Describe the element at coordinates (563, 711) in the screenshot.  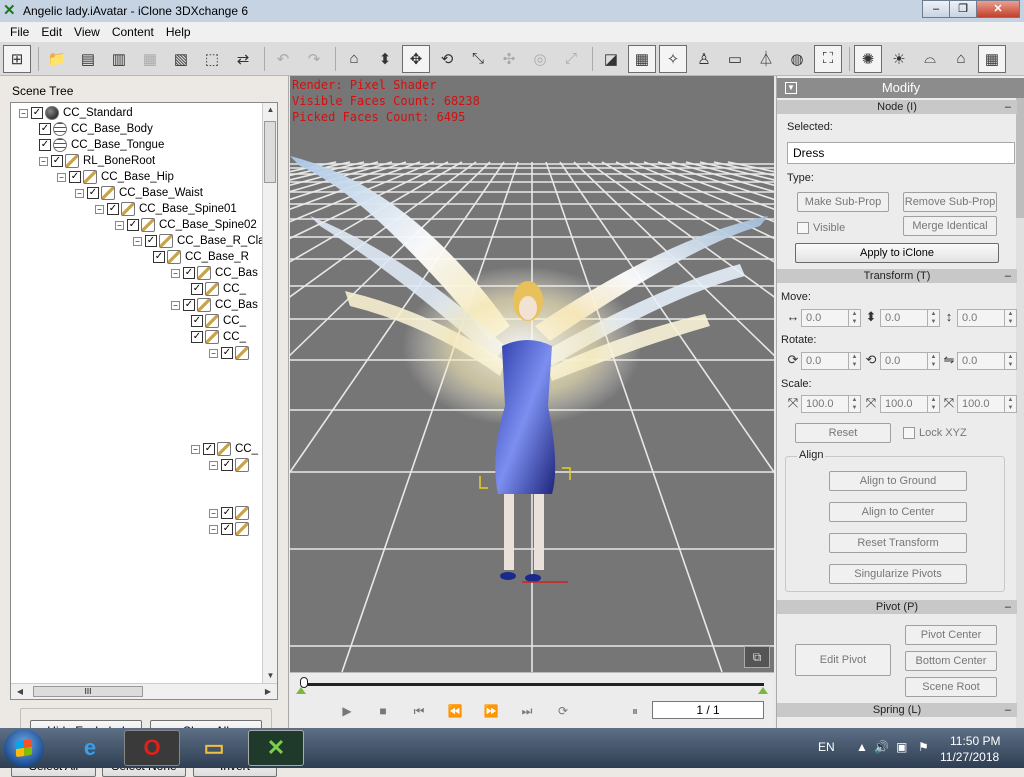
I see `loop-icon: ⟳` at that location.